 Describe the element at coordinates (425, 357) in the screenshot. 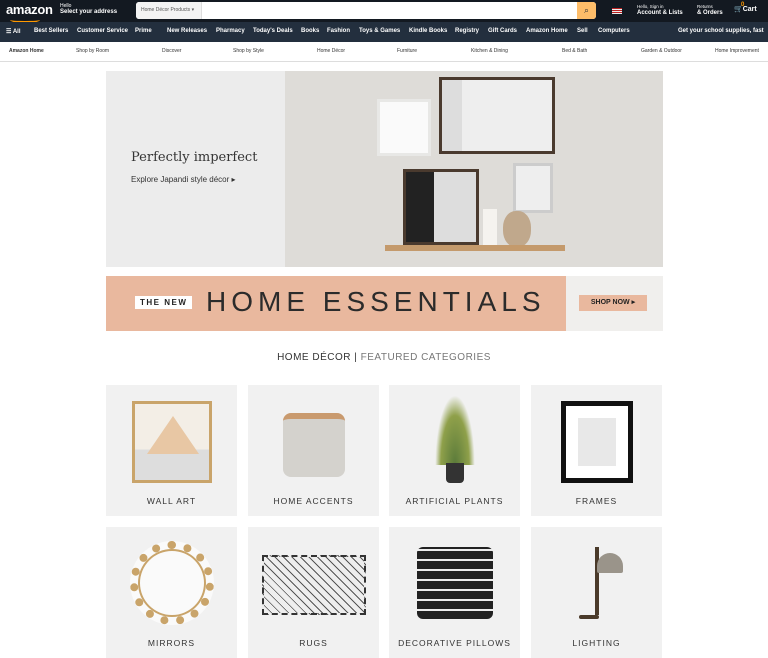

I see `section-subtitle: FEATURED CATEGORIES` at that location.